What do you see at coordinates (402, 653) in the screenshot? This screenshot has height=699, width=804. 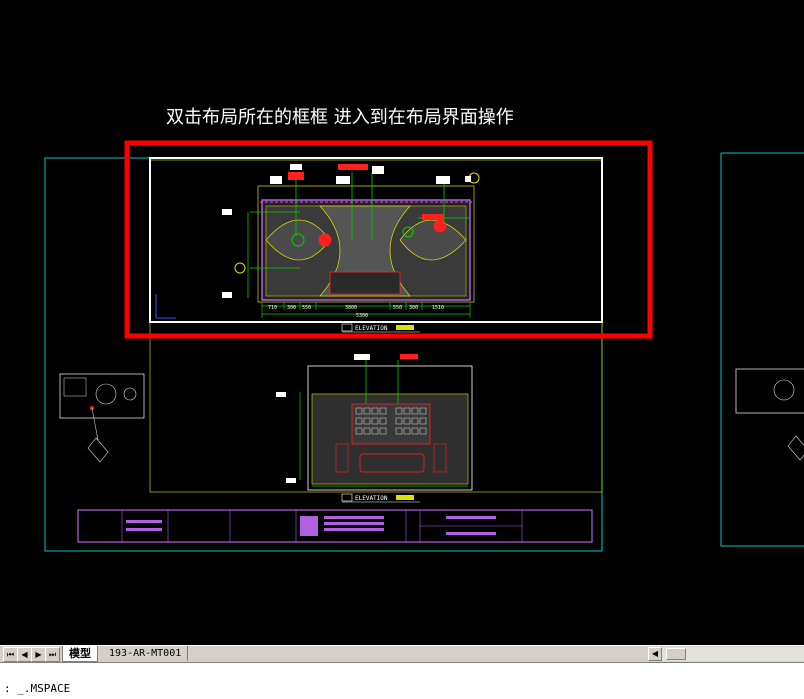 I see `layout-tab-bar: ⏮ ◀ ▶ ⏭ 模型 193-AR-MT001 ◀` at bounding box center [402, 653].